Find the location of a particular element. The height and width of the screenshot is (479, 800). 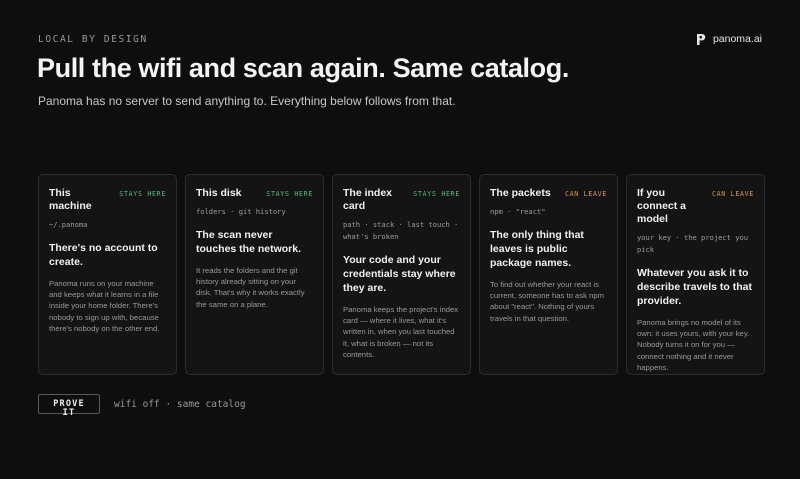

card-title: The index card is located at coordinates (368, 199).